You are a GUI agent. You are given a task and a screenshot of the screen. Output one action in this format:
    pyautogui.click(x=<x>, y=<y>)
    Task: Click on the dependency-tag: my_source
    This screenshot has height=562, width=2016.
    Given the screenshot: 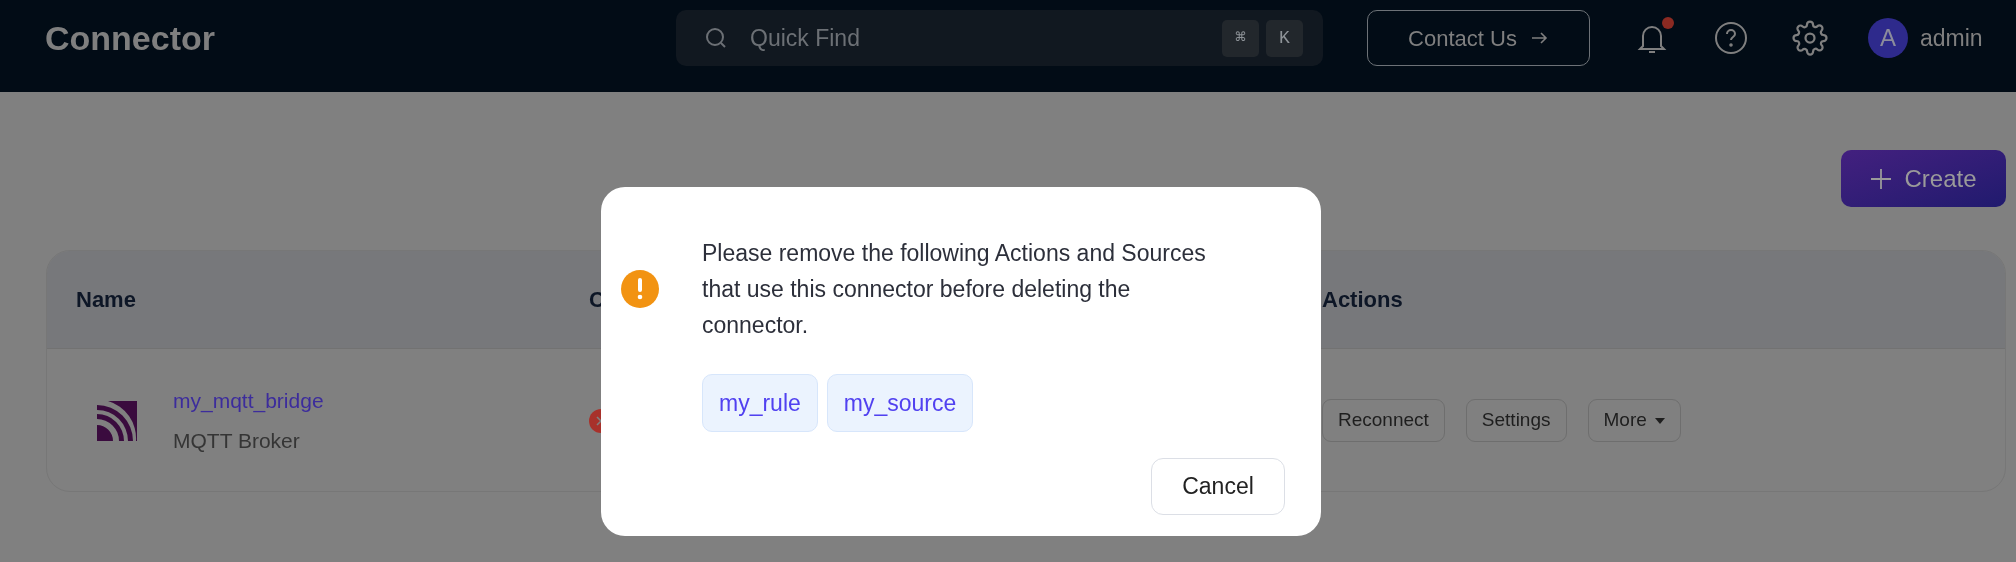 What is the action you would take?
    pyautogui.click(x=900, y=403)
    